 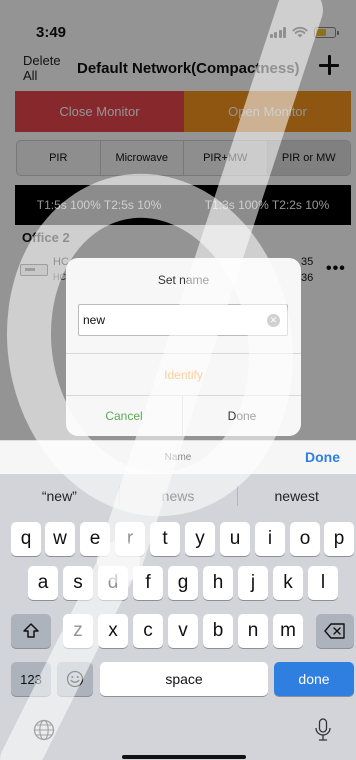 What do you see at coordinates (94, 320) in the screenshot?
I see `name-input-value: new` at bounding box center [94, 320].